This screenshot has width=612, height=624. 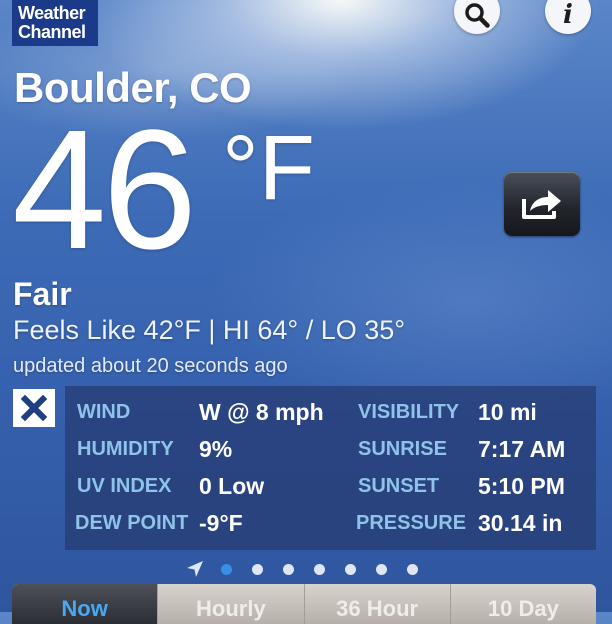 I want to click on updated-timestamp: updated about 20 seconds ago, so click(x=150, y=366).